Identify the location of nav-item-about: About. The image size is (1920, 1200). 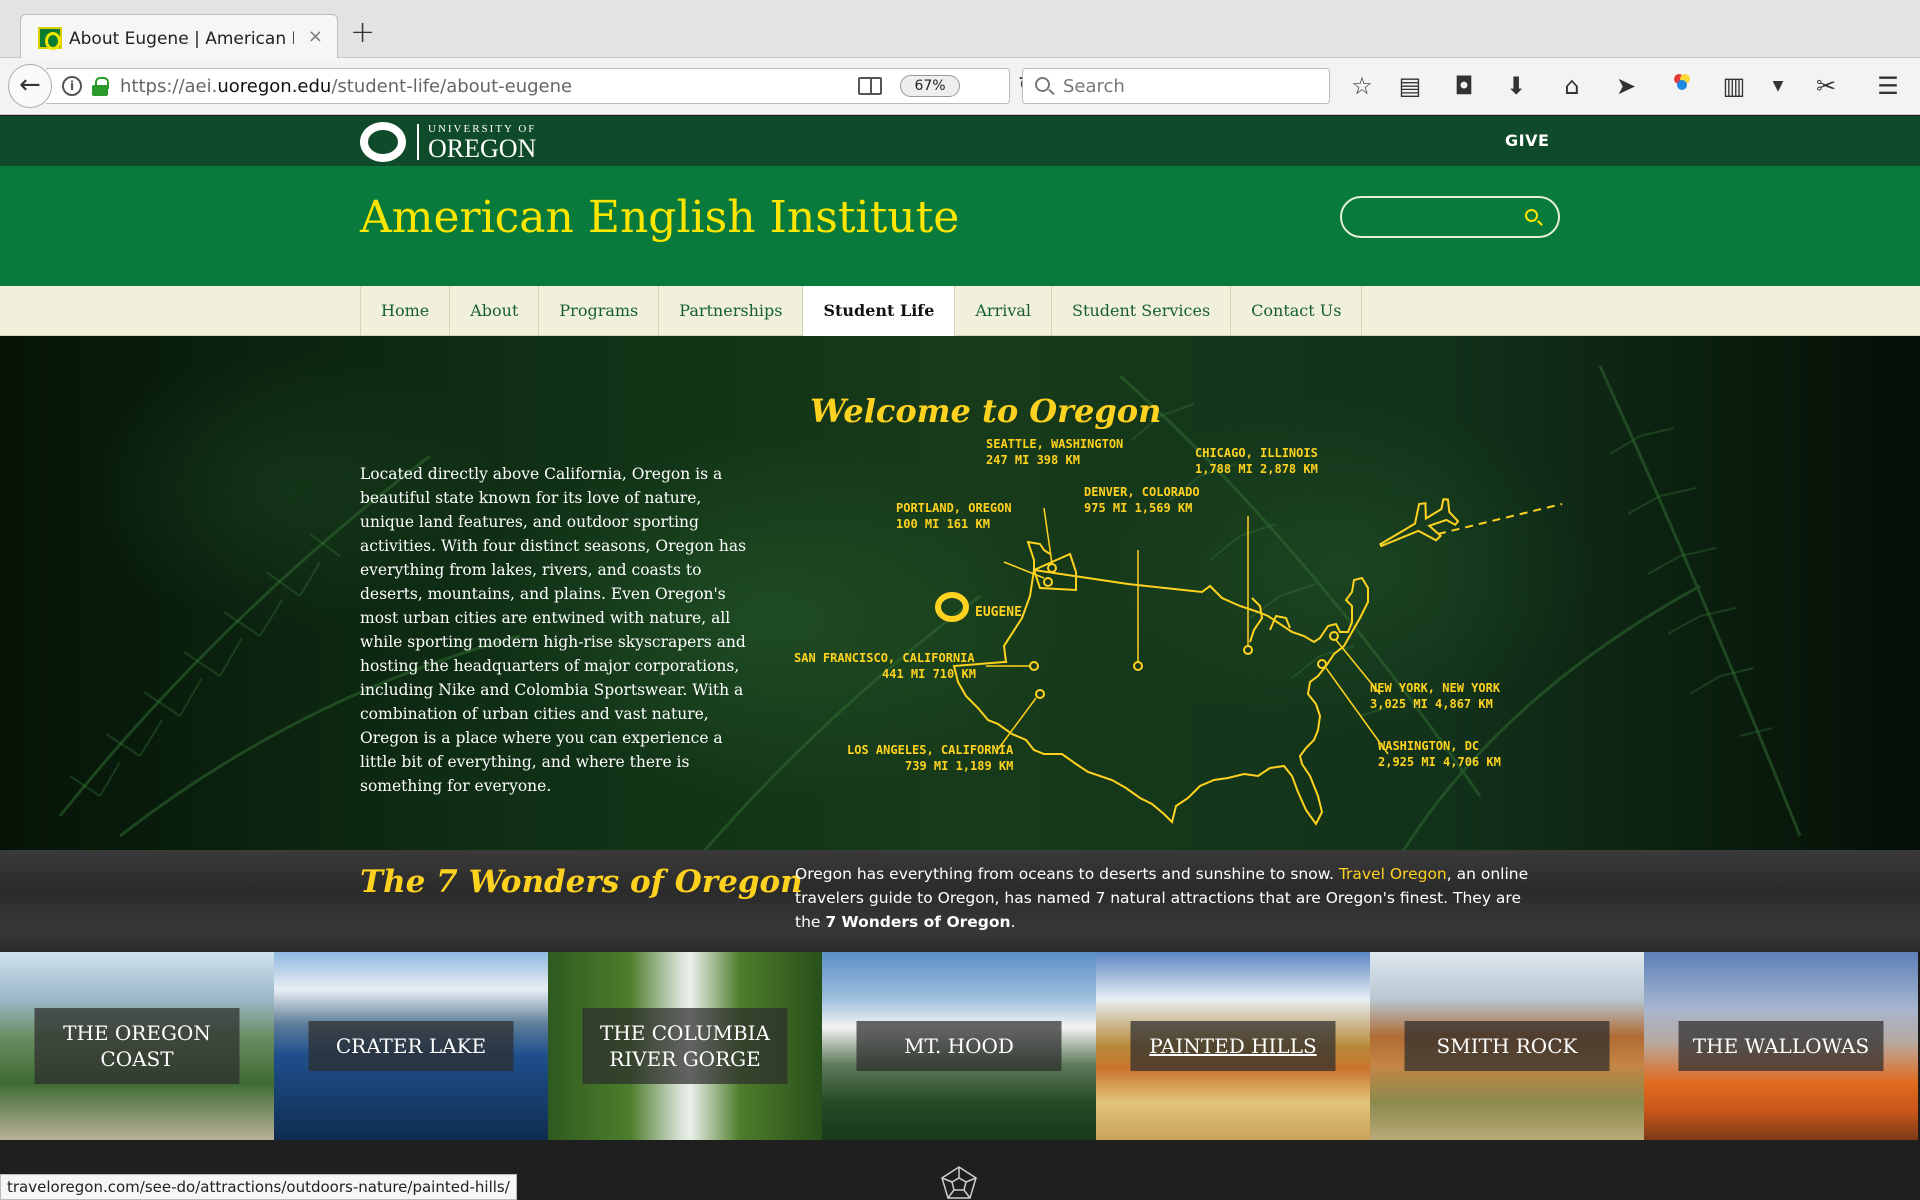
(493, 311).